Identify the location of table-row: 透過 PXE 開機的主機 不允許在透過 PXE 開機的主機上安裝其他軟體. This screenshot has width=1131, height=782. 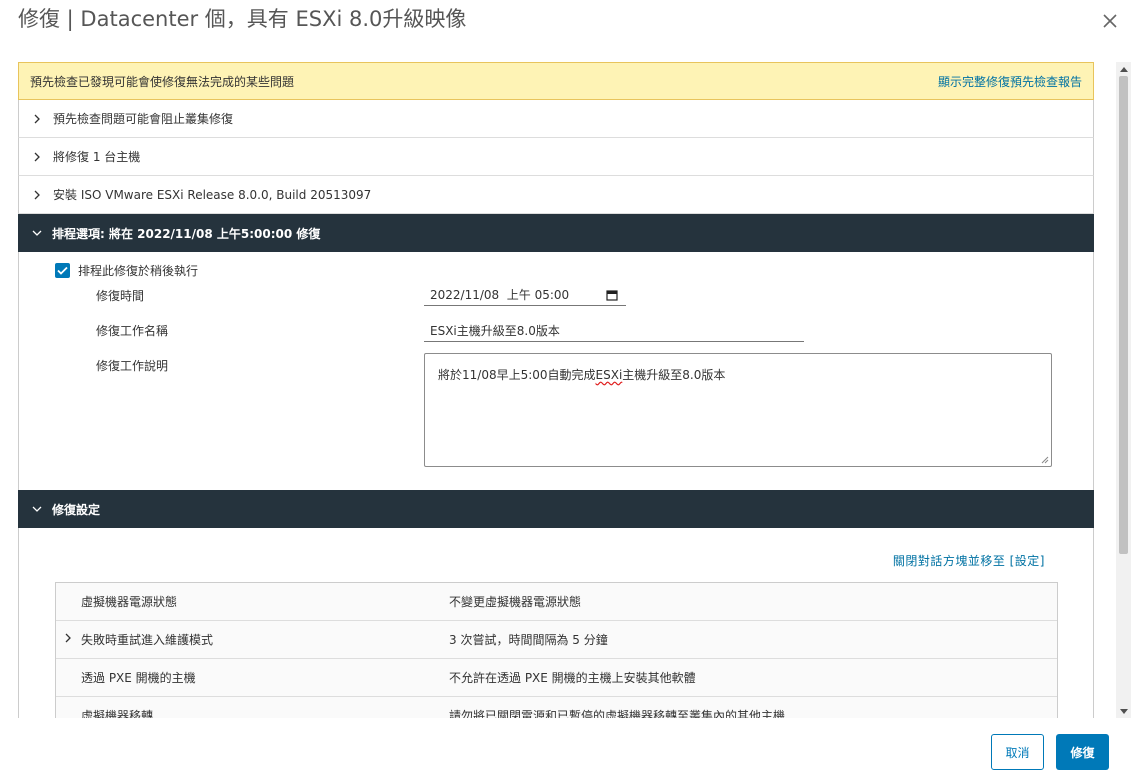
(556, 678).